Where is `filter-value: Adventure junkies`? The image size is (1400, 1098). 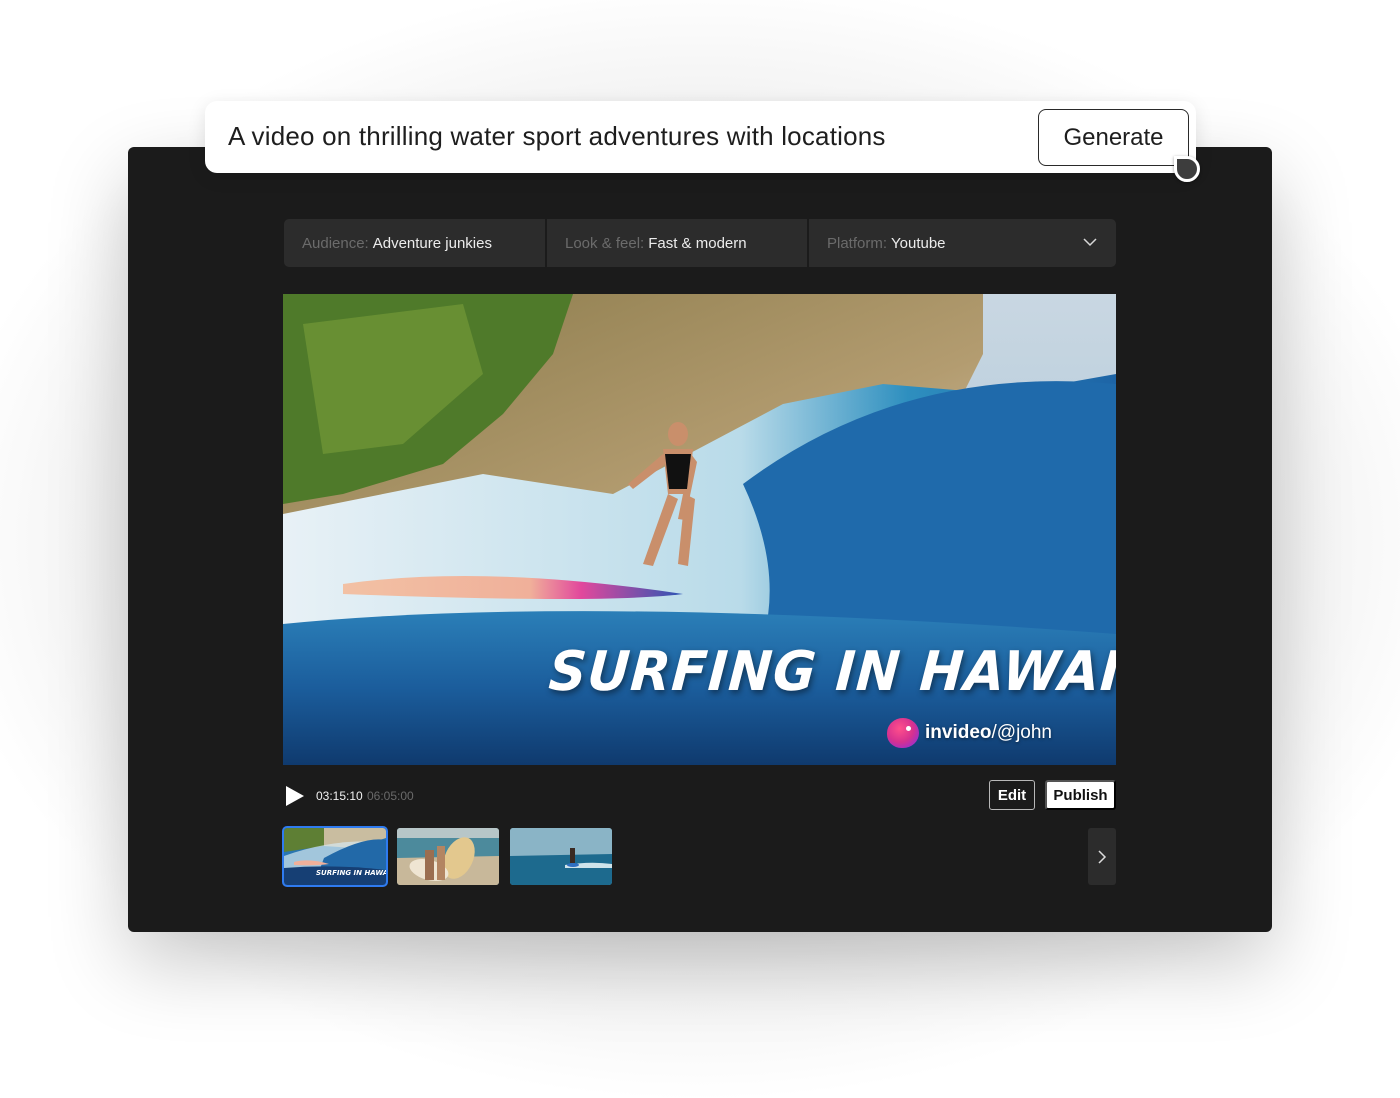
filter-value: Adventure junkies is located at coordinates (432, 243).